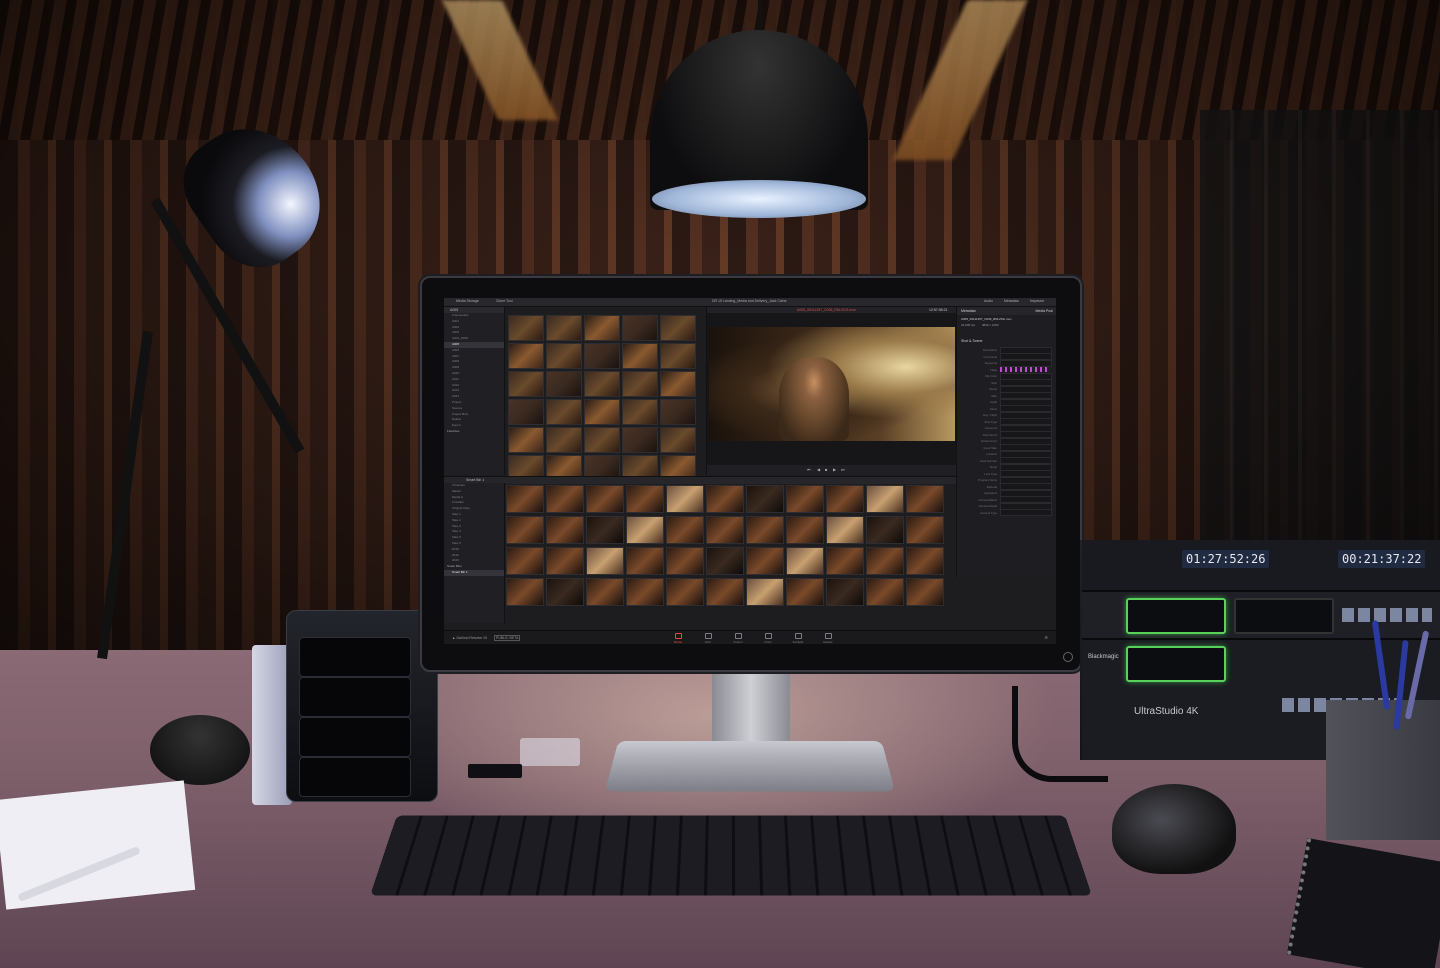  What do you see at coordinates (798, 638) in the screenshot?
I see `tab-fairlight: Fairlight` at bounding box center [798, 638].